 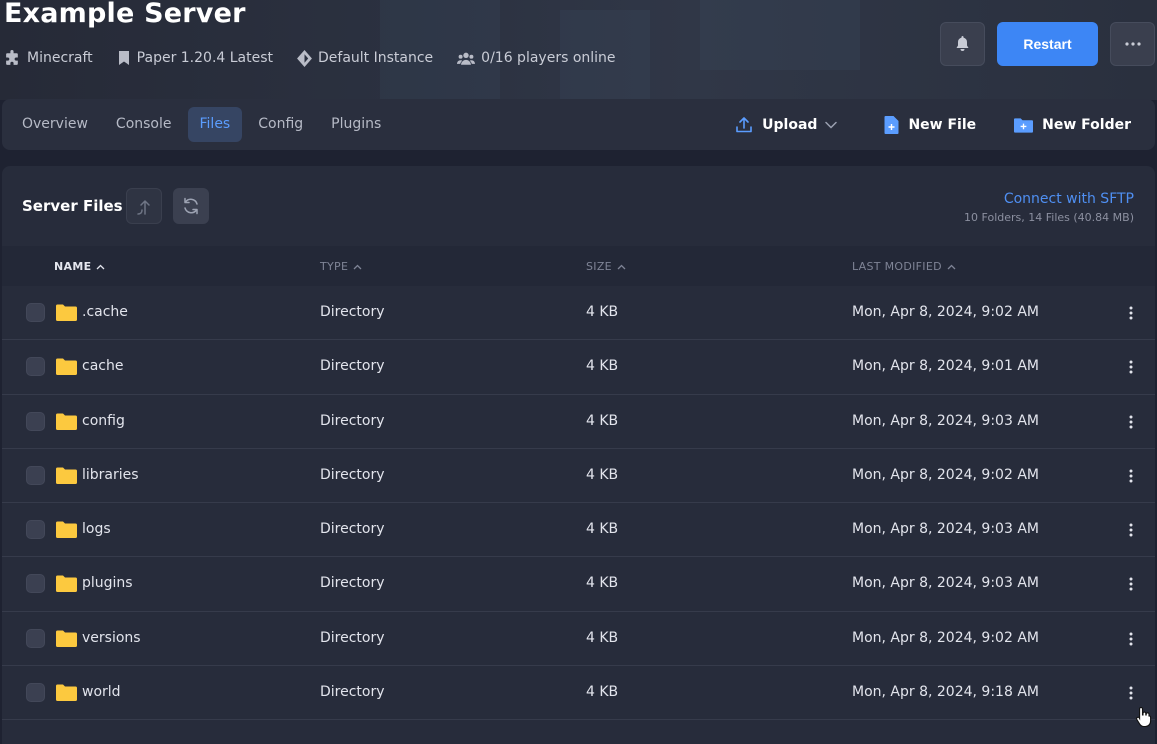 I want to click on new-folder-button: New Folder, so click(x=1072, y=125).